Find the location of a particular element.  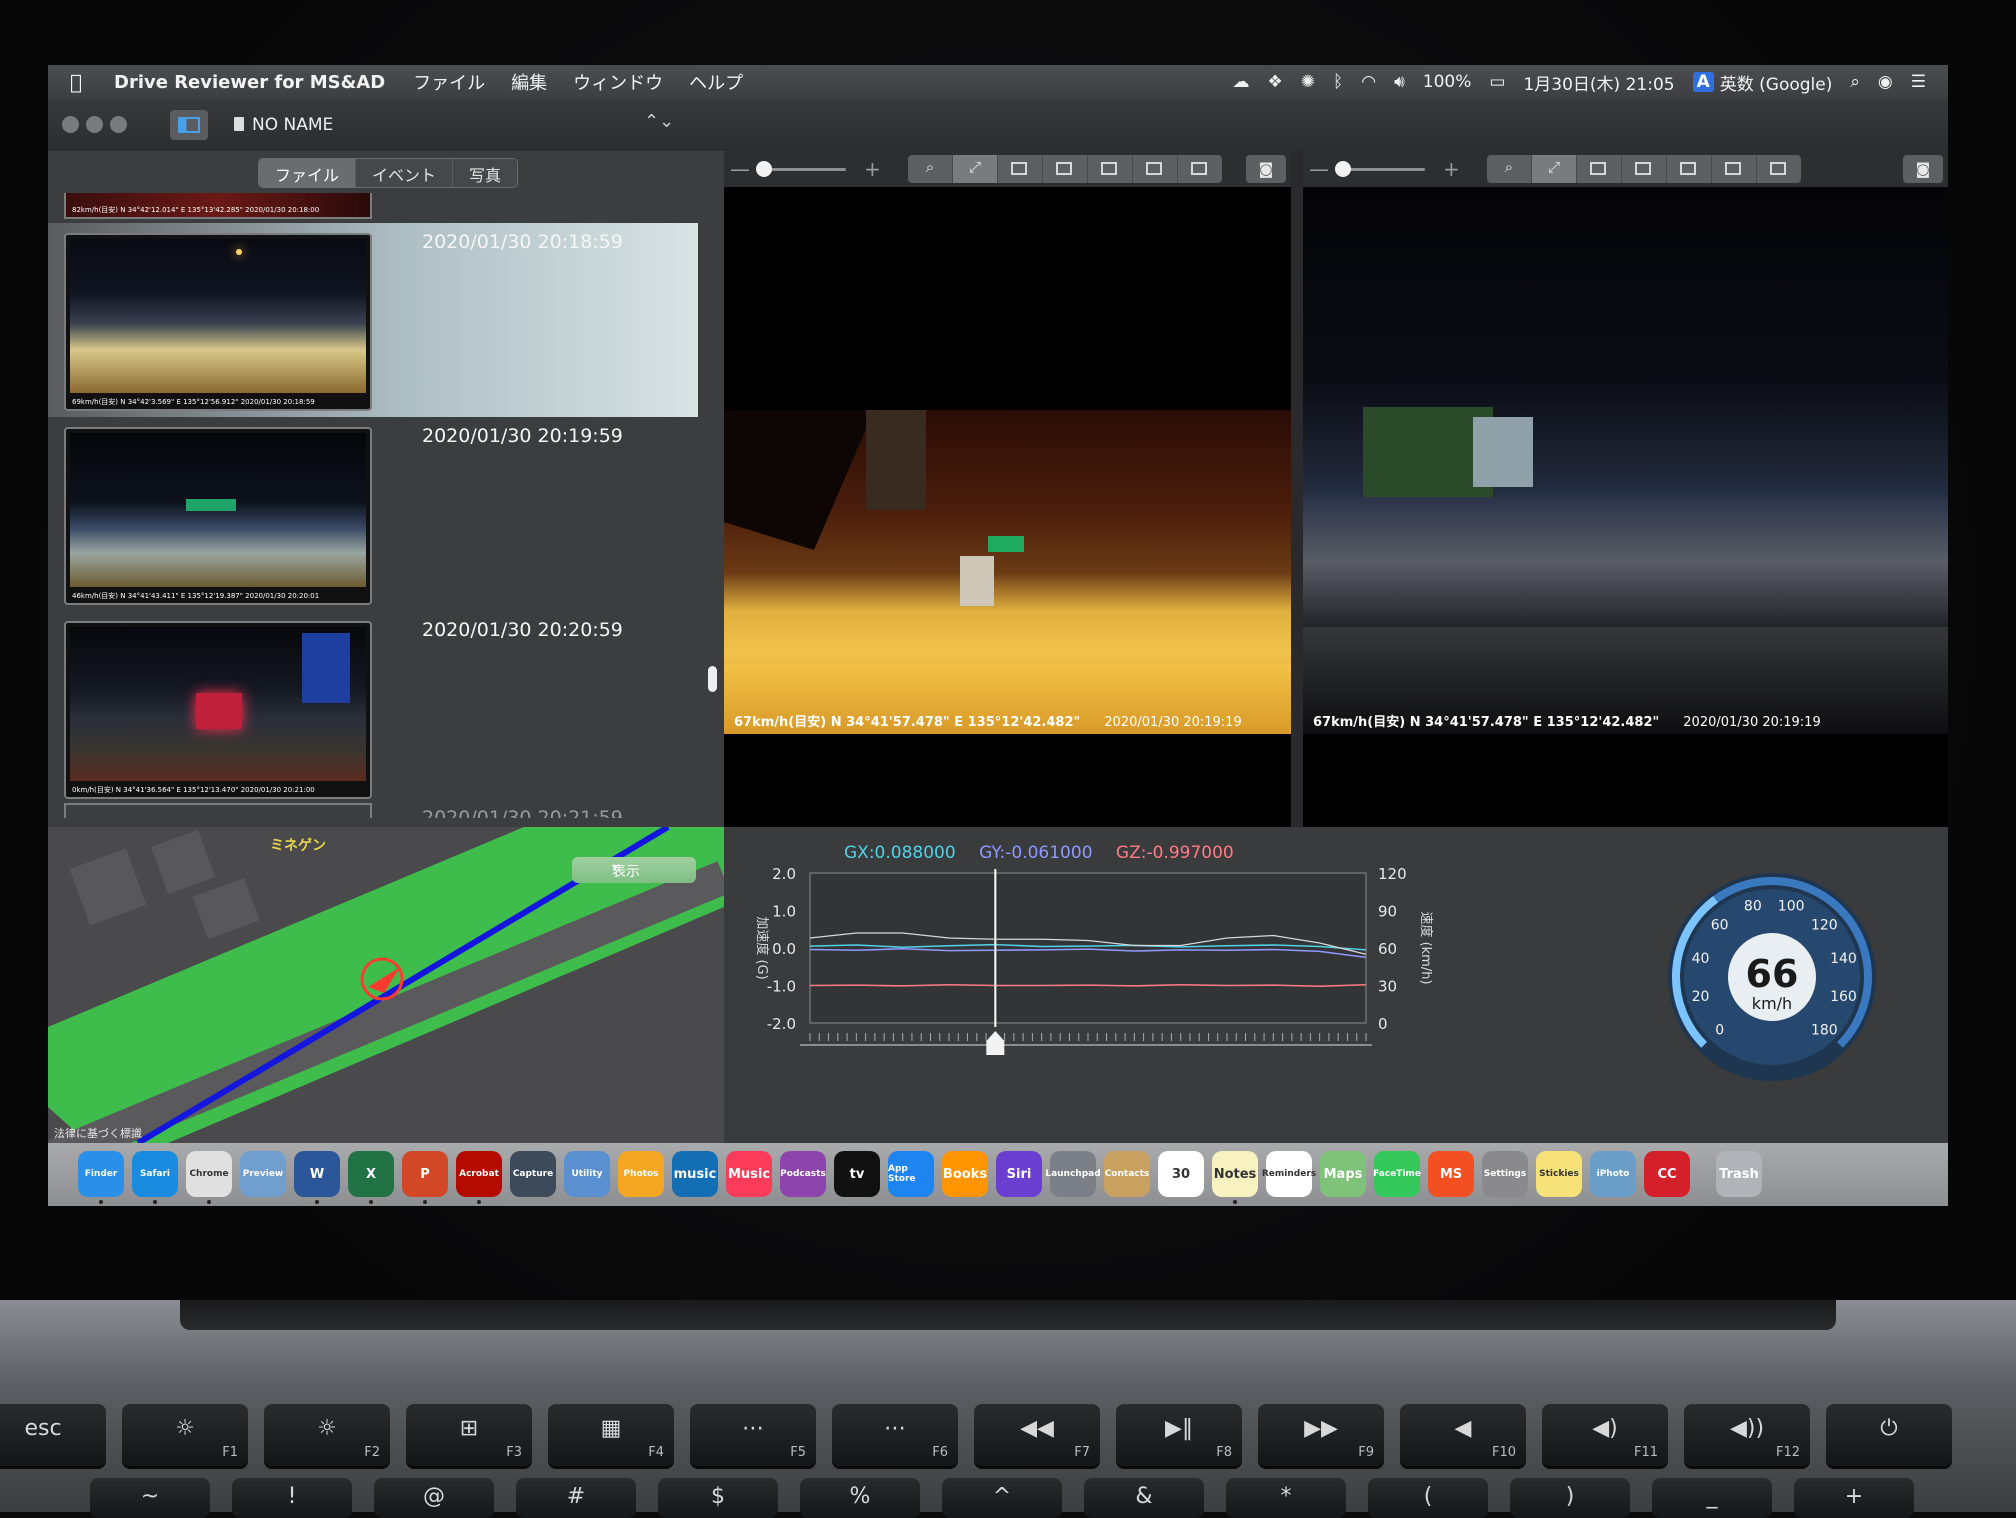

dock-app-cc-icon: CC is located at coordinates (1667, 1174).